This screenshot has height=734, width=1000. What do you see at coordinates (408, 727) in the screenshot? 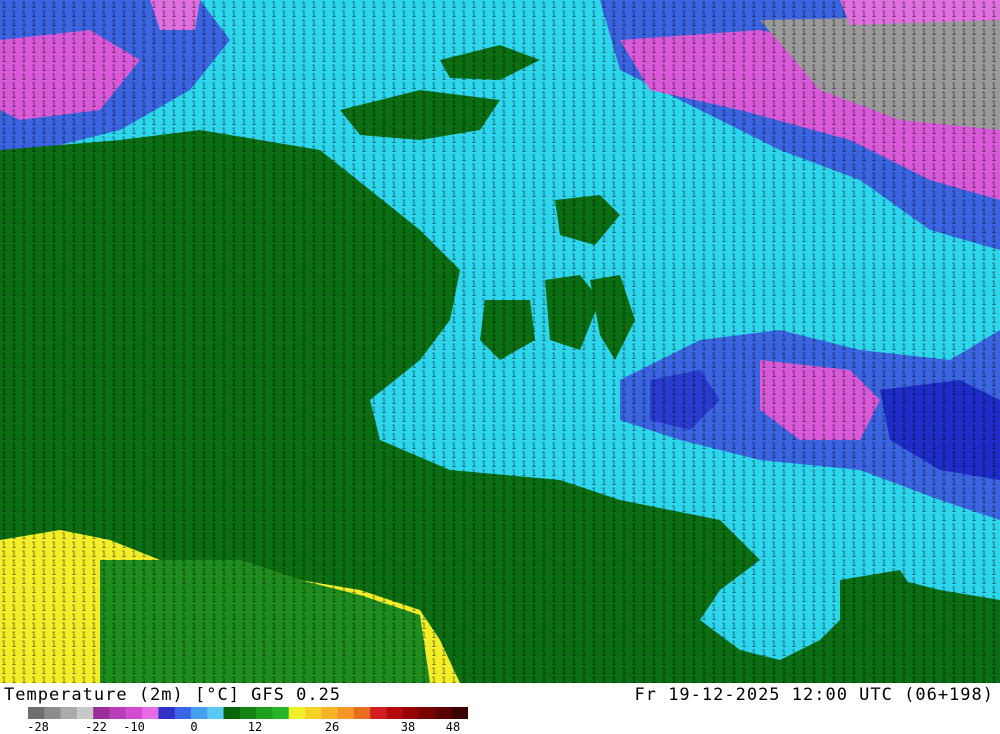
I see `color-scale-tick-label: 38` at bounding box center [408, 727].